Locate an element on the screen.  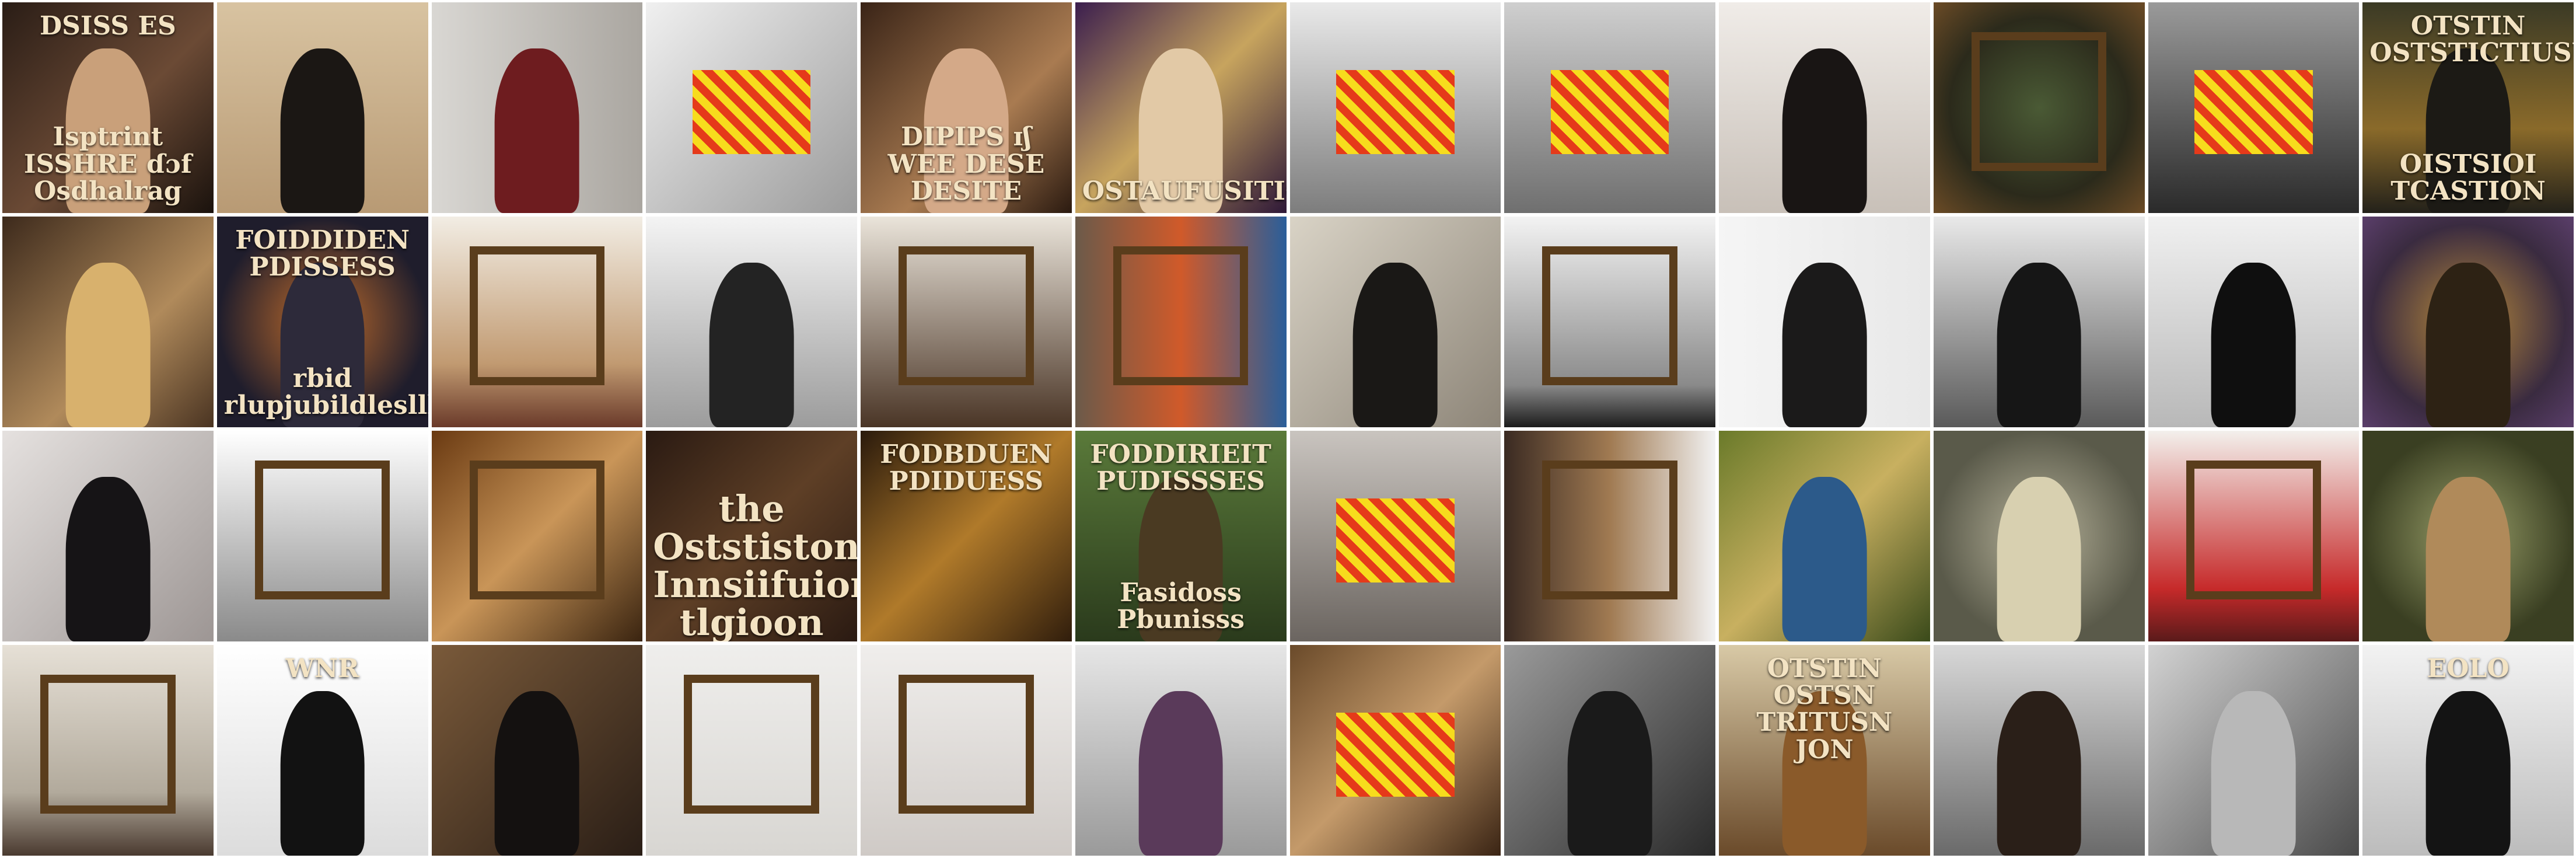
grid-tile: EOLO is located at coordinates (2468, 750).